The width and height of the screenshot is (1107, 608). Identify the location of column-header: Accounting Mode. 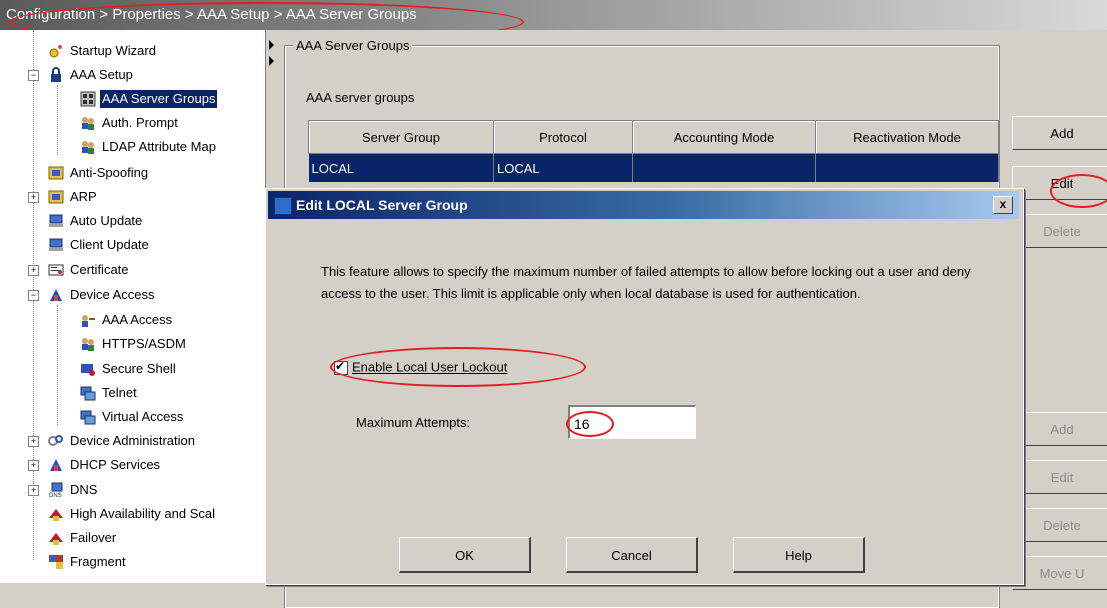
(724, 137).